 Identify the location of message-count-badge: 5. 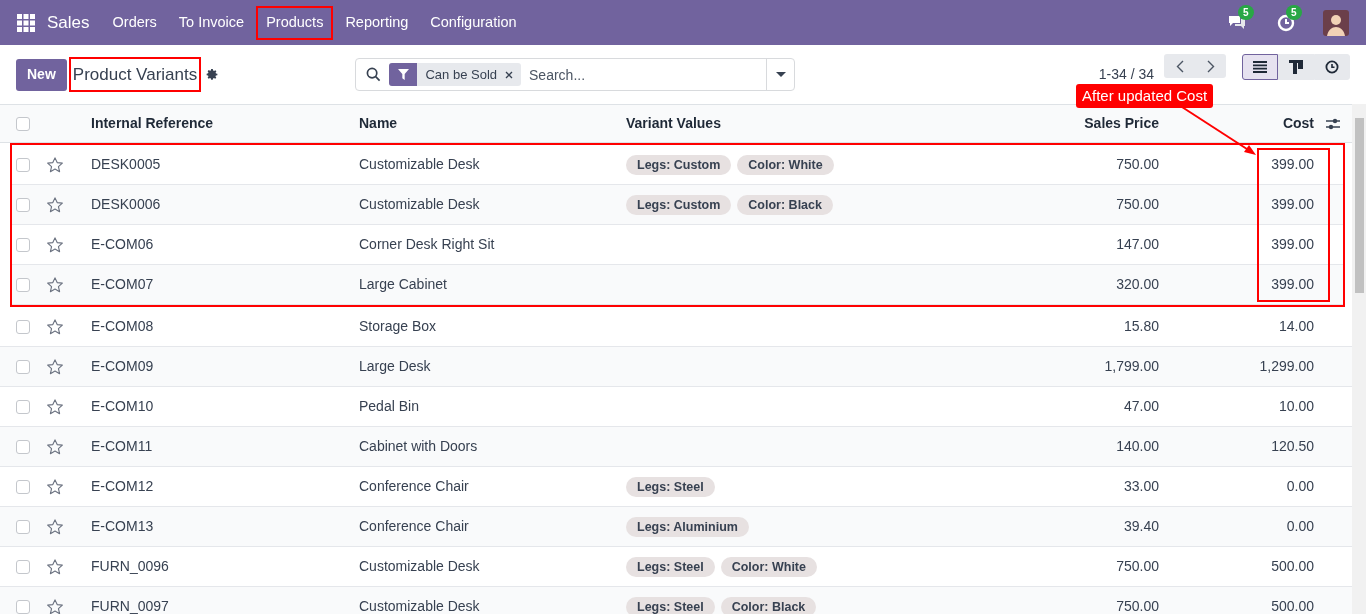
(1246, 12).